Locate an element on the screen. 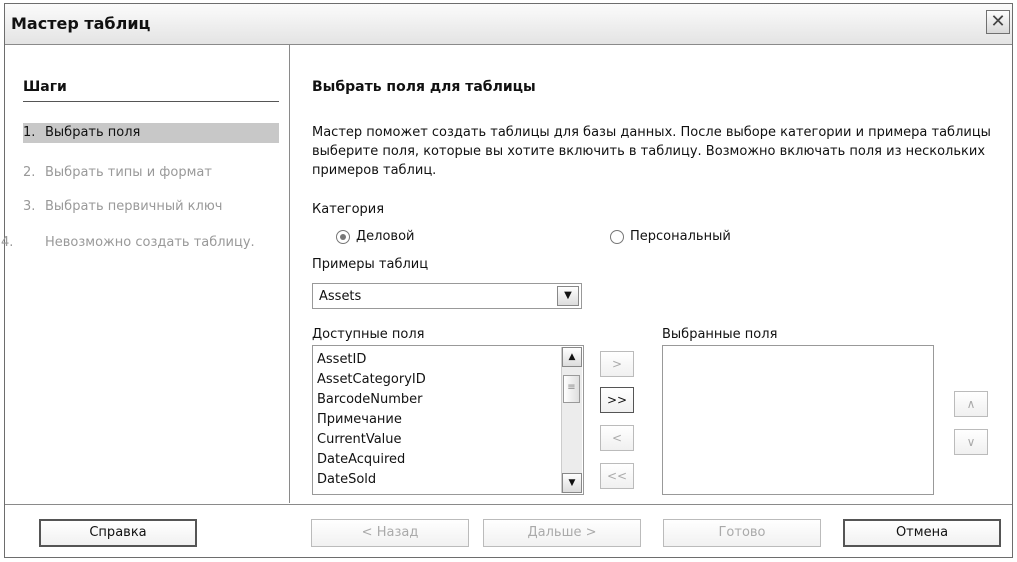 The height and width of the screenshot is (562, 1017). step-number: 3. is located at coordinates (29, 206).